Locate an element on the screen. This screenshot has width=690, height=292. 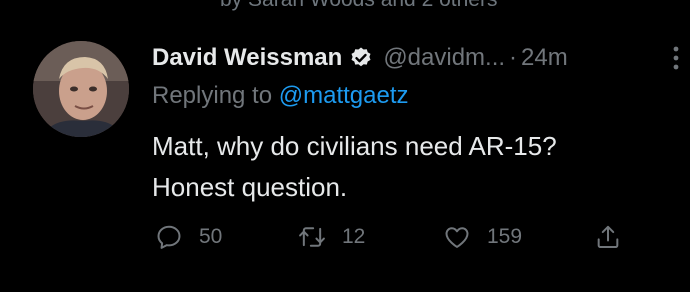
tweet-timestamp: 24m is located at coordinates (544, 58).